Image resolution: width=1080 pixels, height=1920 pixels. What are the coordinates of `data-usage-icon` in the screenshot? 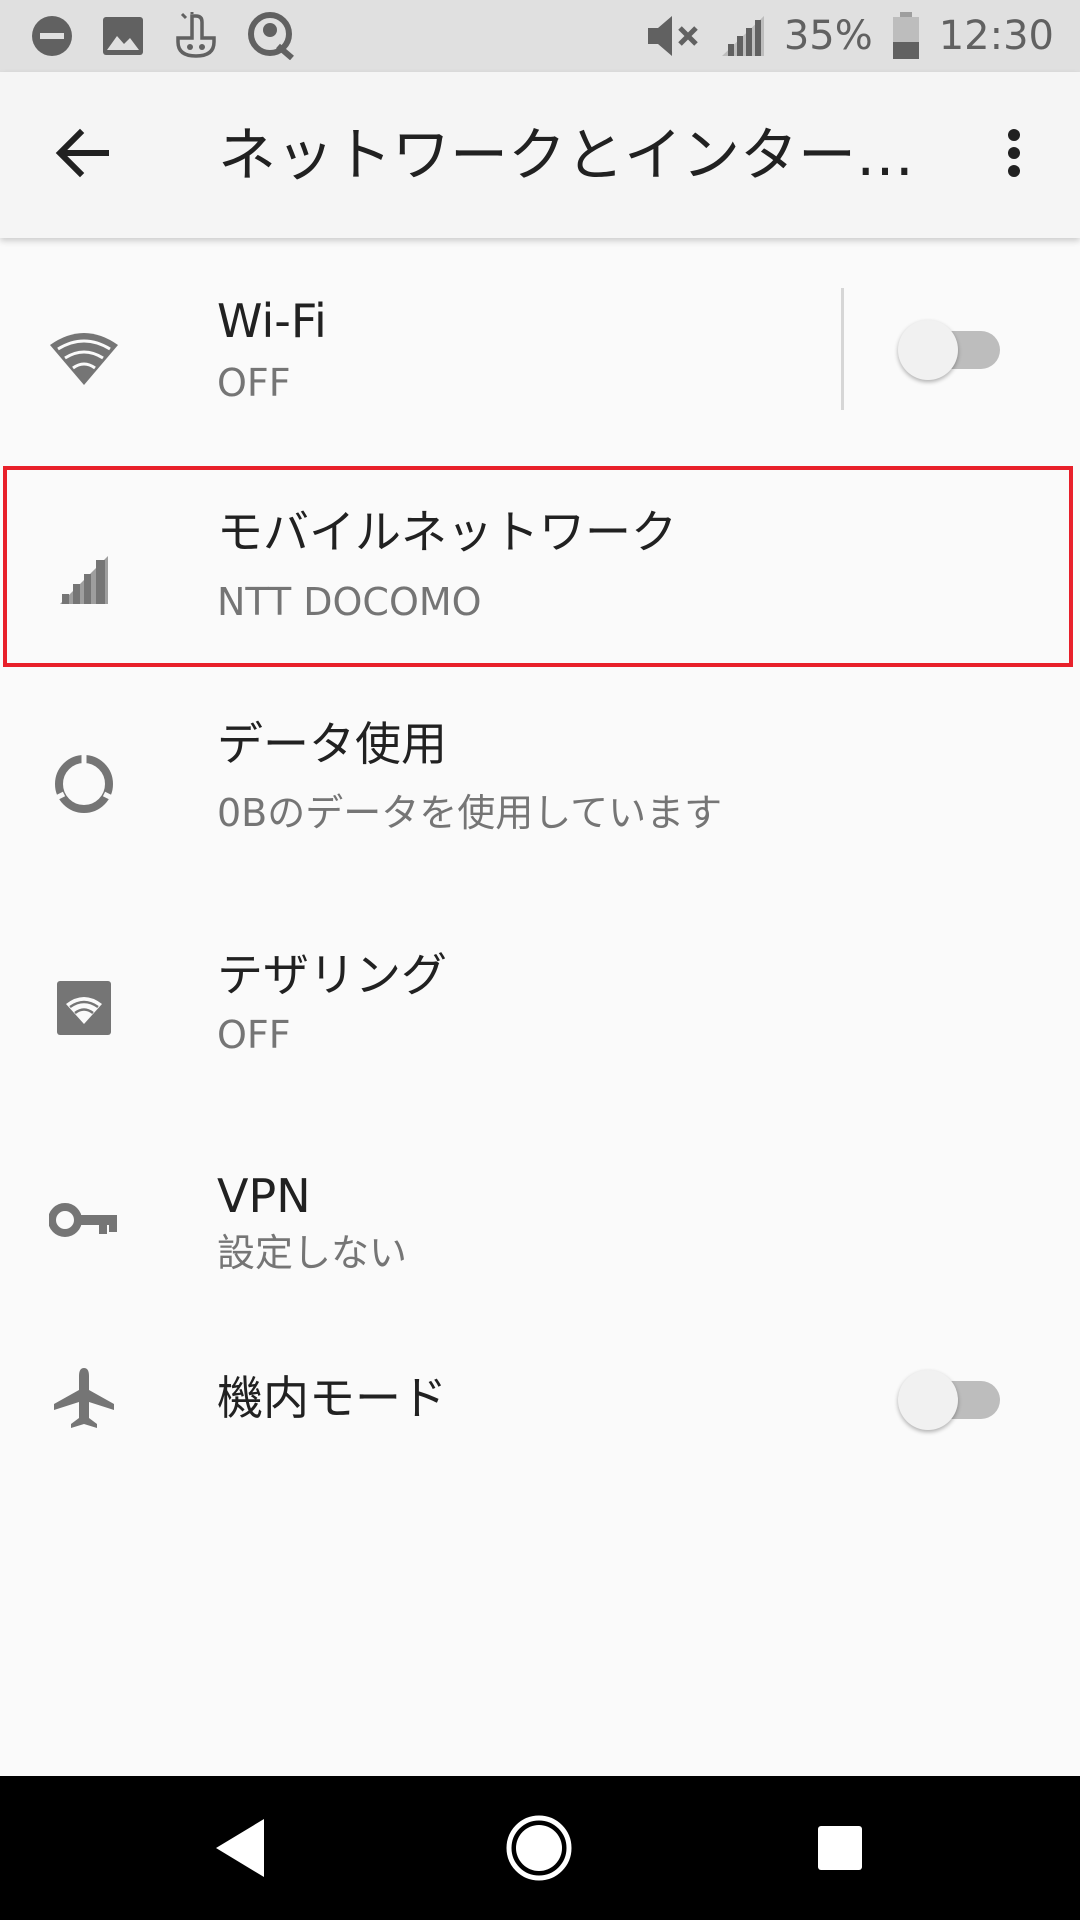 It's located at (84, 784).